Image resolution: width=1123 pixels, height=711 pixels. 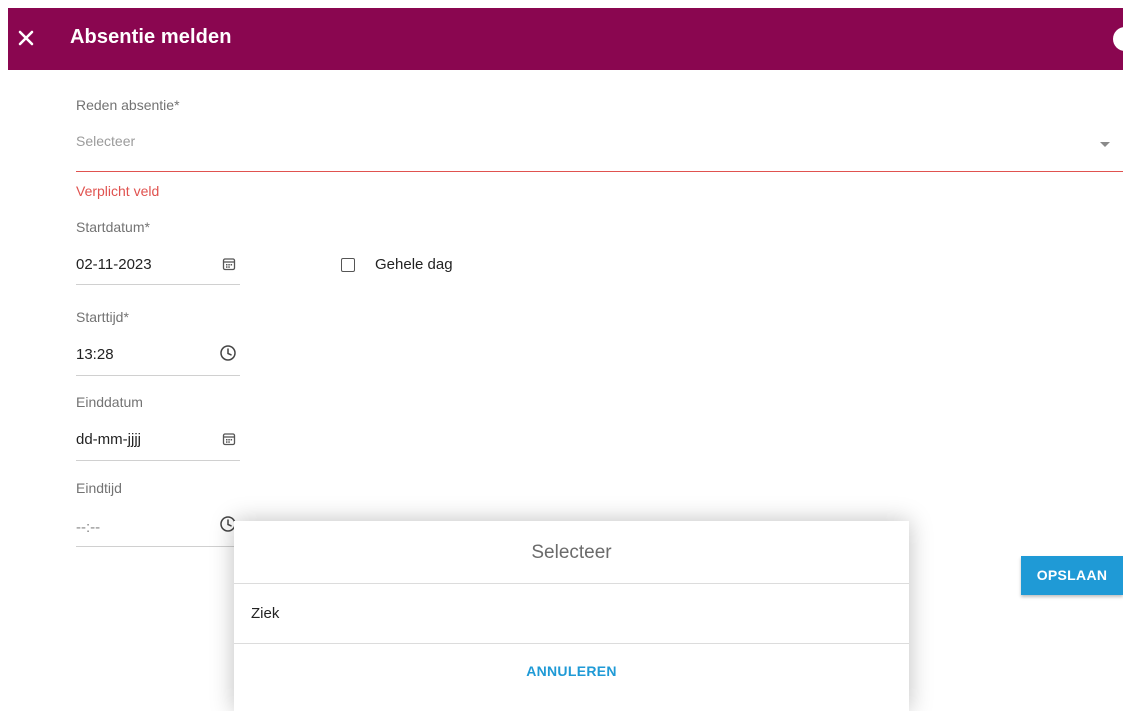 I want to click on start-date-input: 02-11-2023, so click(x=158, y=265).